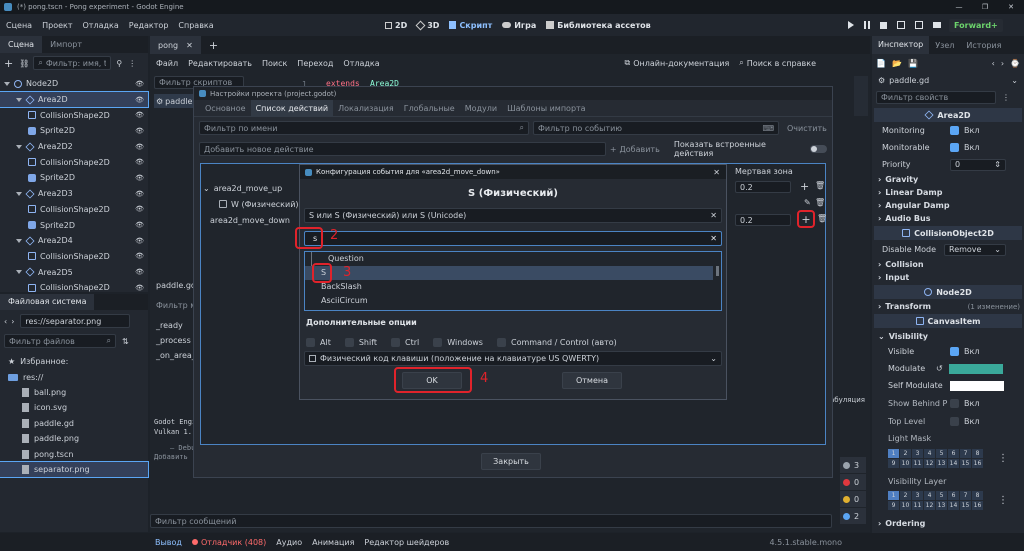 This screenshot has width=1024, height=551. What do you see at coordinates (941, 453) in the screenshot?
I see `layer-bit: 5` at bounding box center [941, 453].